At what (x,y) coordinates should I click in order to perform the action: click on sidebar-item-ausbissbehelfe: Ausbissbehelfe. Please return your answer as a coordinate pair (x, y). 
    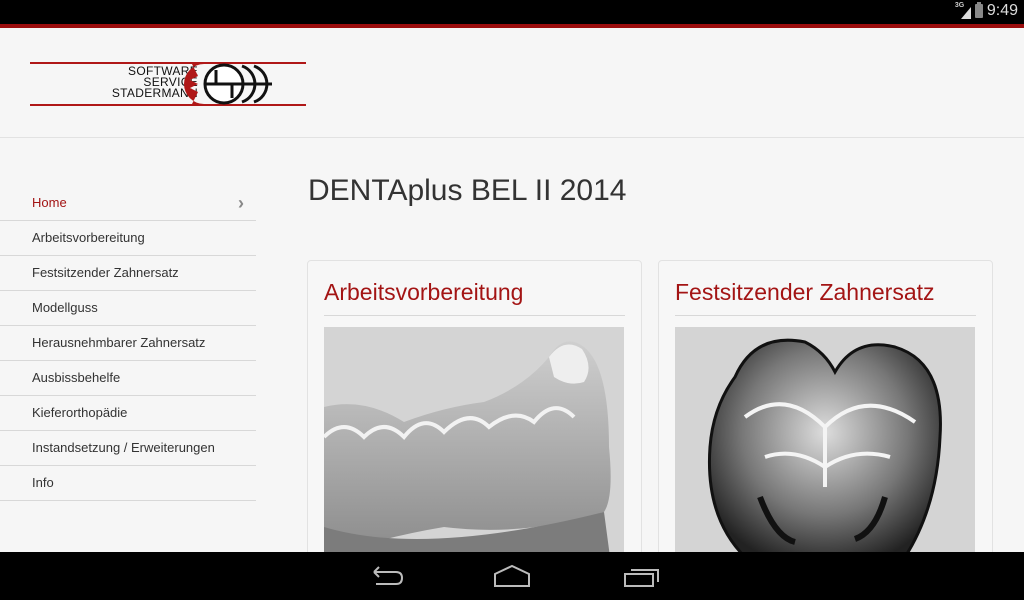
    Looking at the image, I should click on (128, 378).